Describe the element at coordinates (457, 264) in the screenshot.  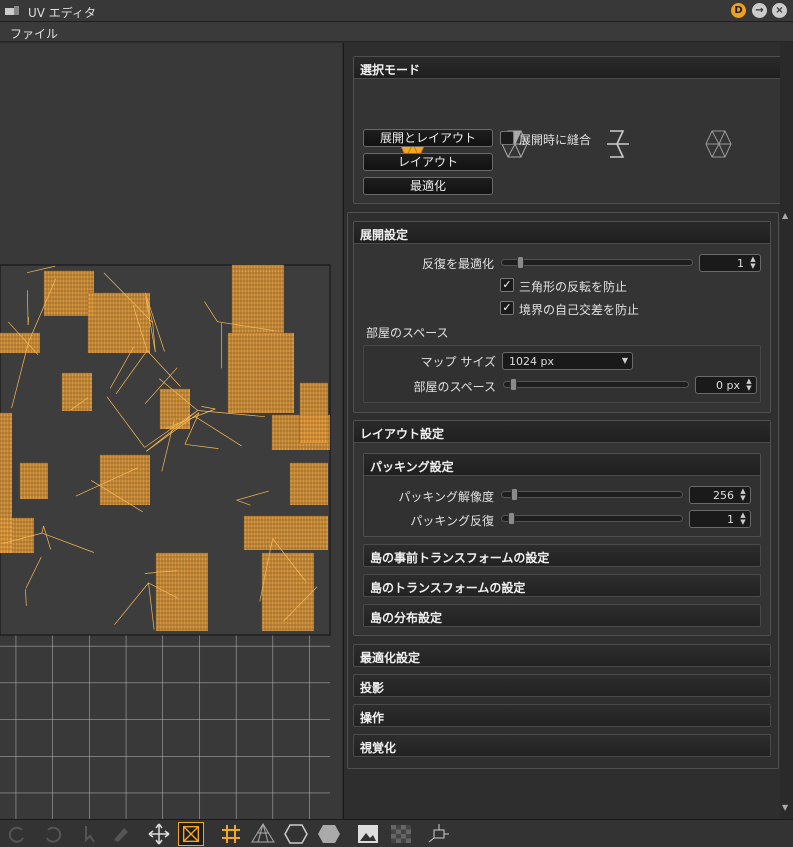
I see `optimize-iterations-label: 反復を最適化` at that location.